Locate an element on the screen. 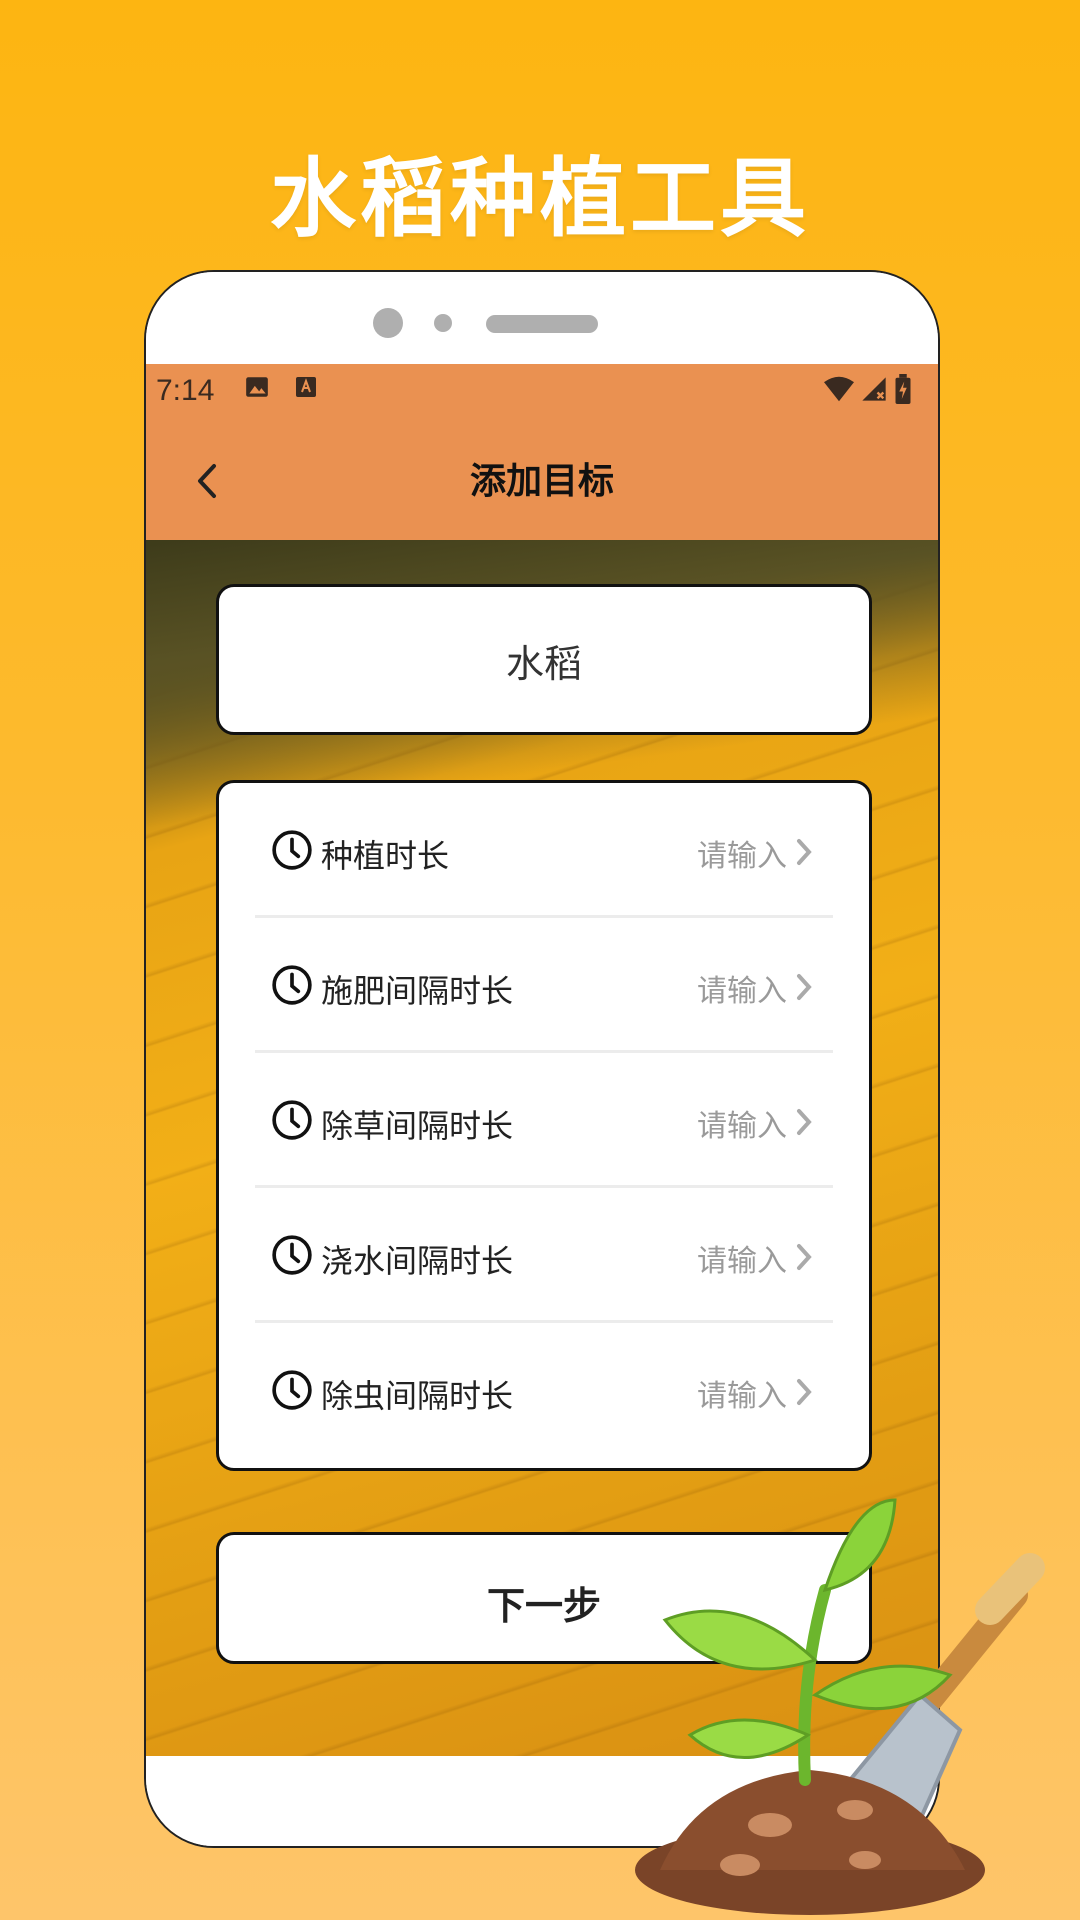 The width and height of the screenshot is (1080, 1920). setting-row-fertilizing-interval: 施肥间隔时长 请输入 is located at coordinates (544, 985).